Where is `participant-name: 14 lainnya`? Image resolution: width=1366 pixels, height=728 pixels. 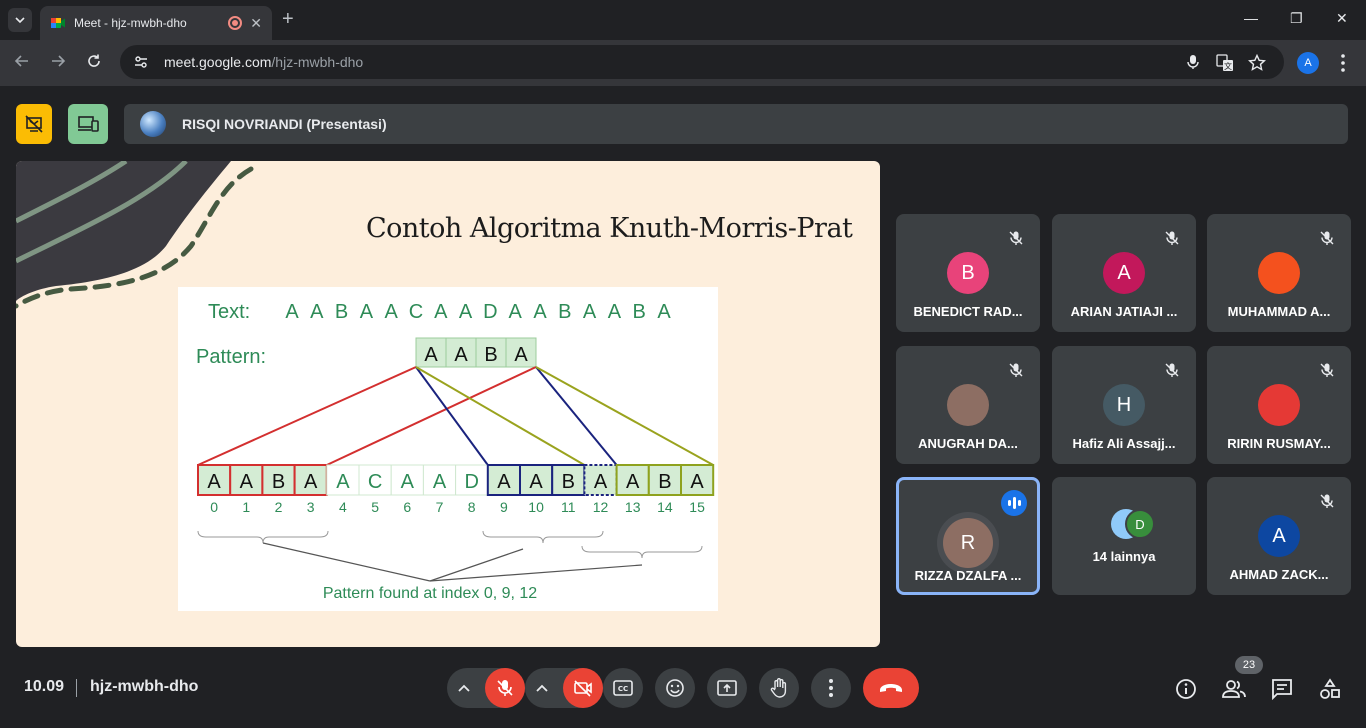
participant-name: 14 lainnya is located at coordinates (1124, 556).